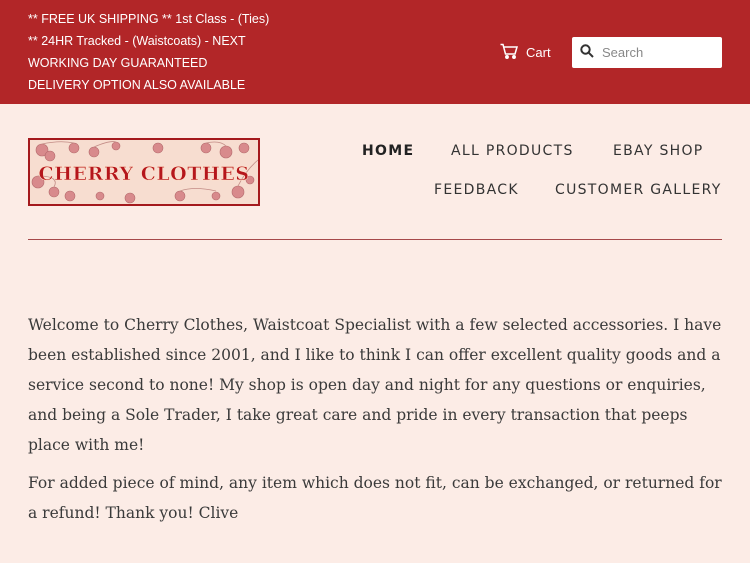 This screenshot has width=750, height=563. What do you see at coordinates (657, 52) in the screenshot?
I see `search-input` at bounding box center [657, 52].